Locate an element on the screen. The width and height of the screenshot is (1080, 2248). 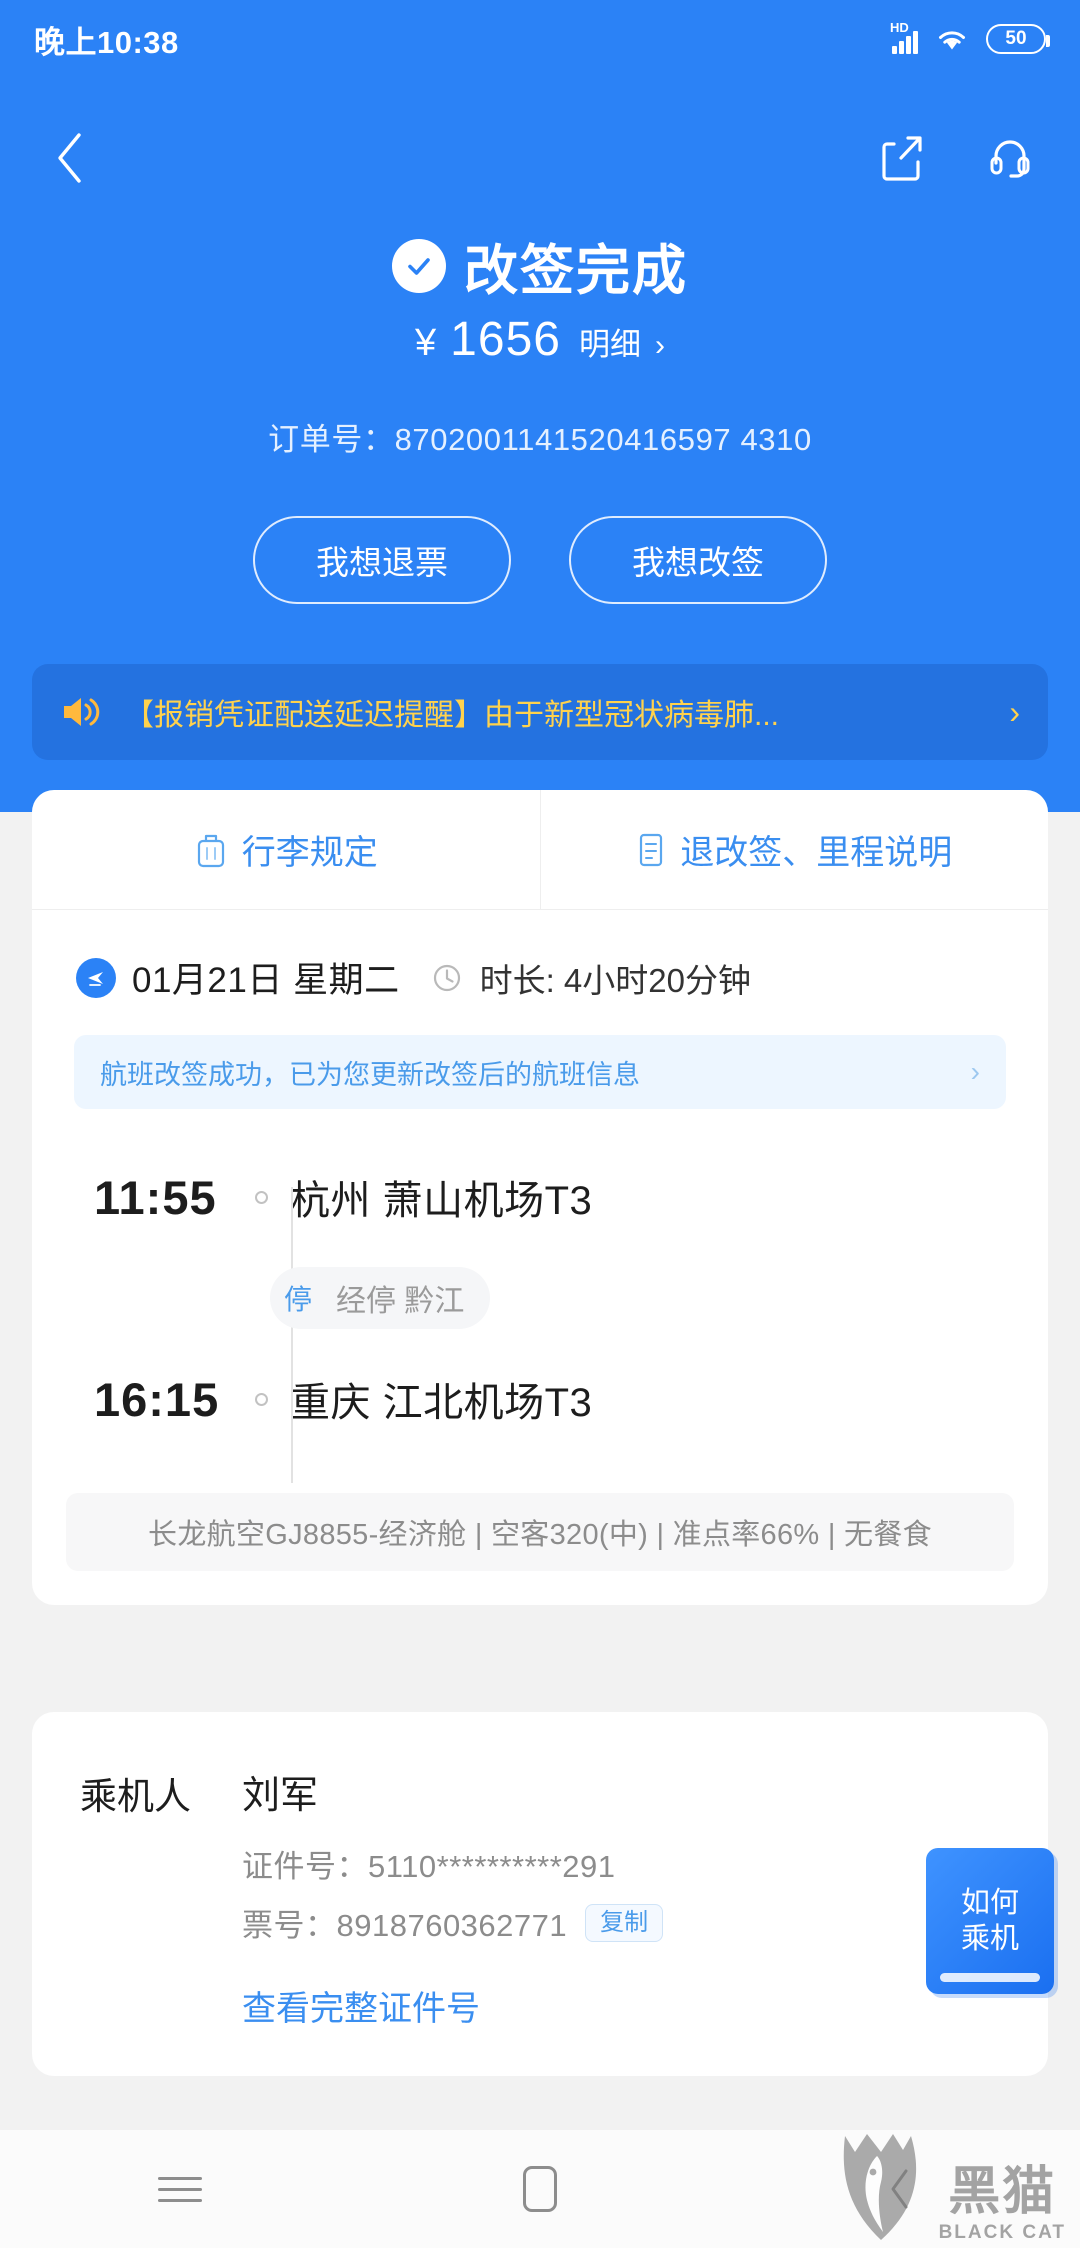
battery-level: 50 is located at coordinates (1016, 38).